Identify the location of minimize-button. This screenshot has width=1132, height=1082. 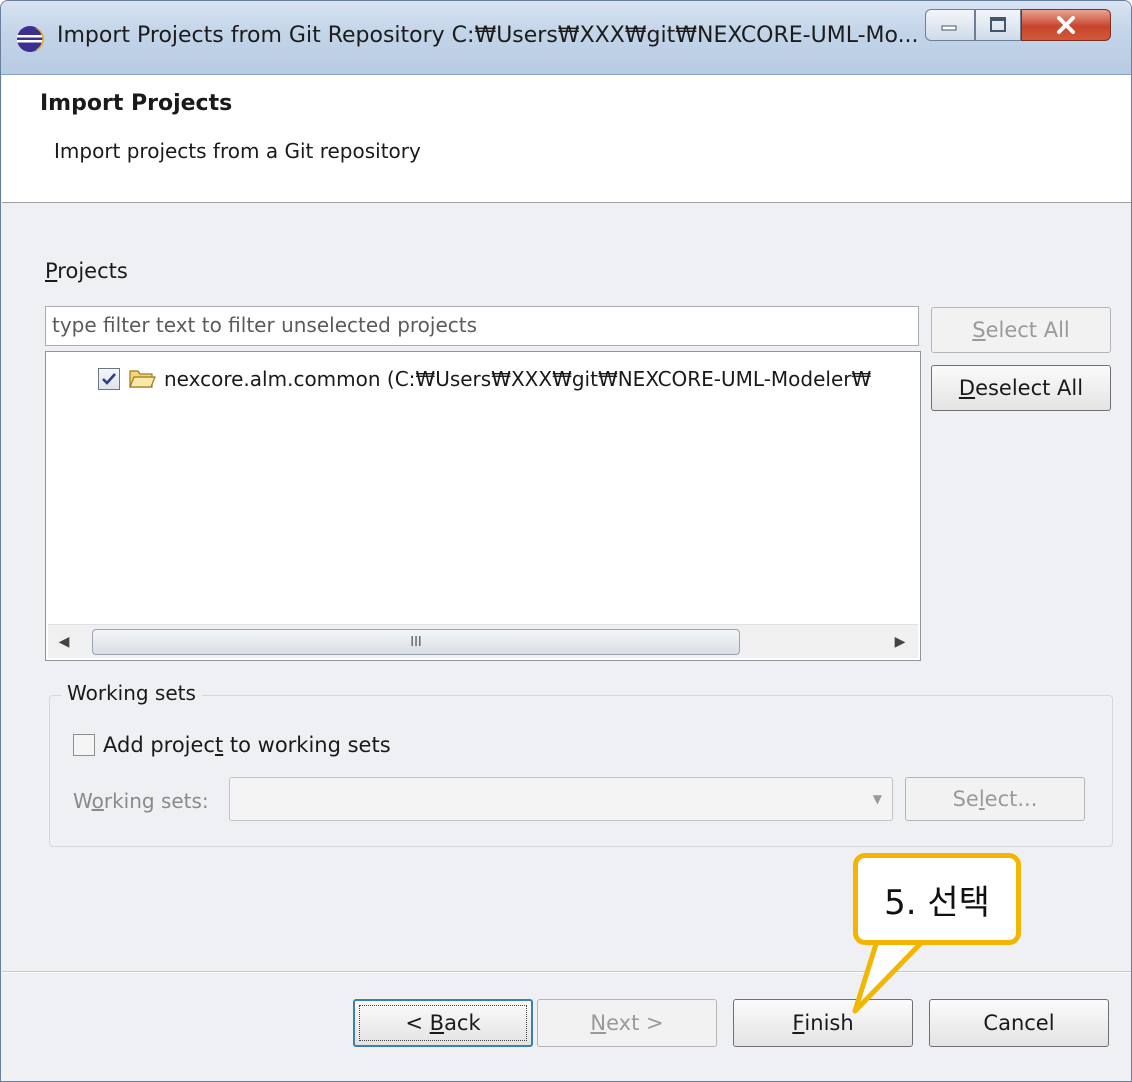
(950, 25).